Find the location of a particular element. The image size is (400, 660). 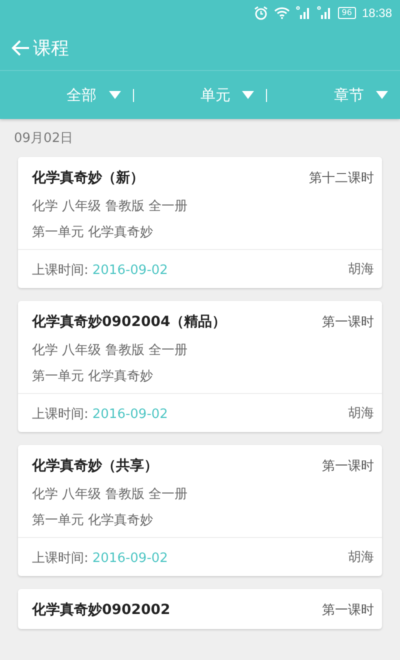

clock: 18:38 is located at coordinates (377, 13).